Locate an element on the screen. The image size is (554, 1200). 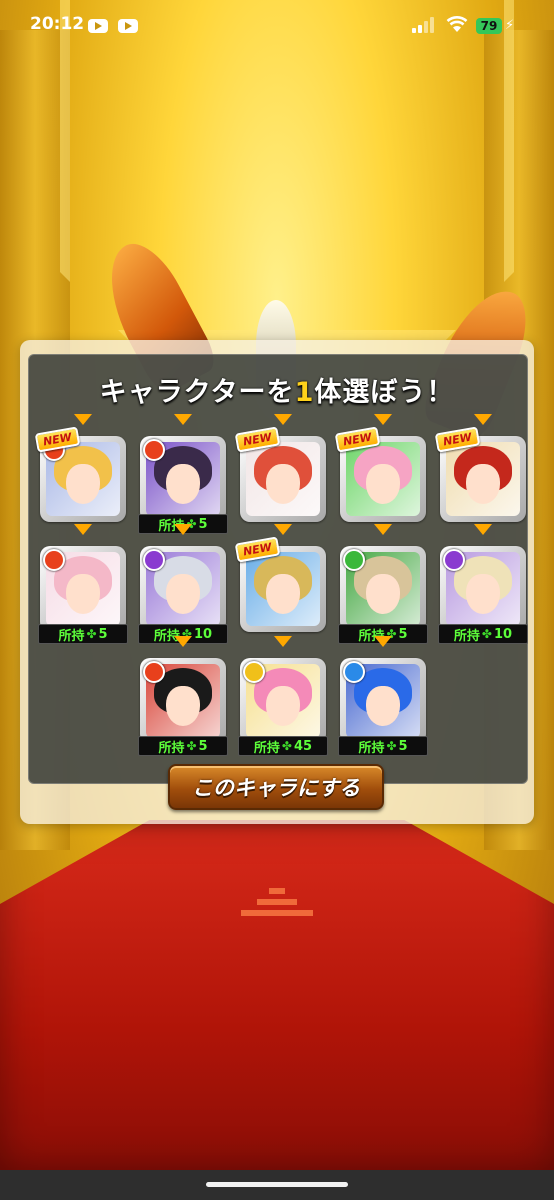
character-card: 所持 ✤ 45 is located at coordinates (283, 707).